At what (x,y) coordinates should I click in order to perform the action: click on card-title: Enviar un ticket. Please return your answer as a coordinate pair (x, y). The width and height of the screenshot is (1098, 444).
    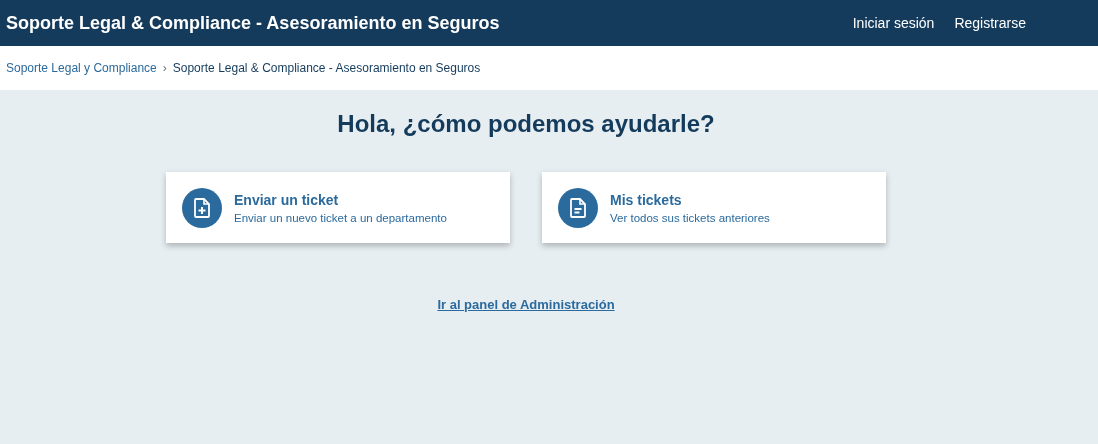
    Looking at the image, I should click on (287, 199).